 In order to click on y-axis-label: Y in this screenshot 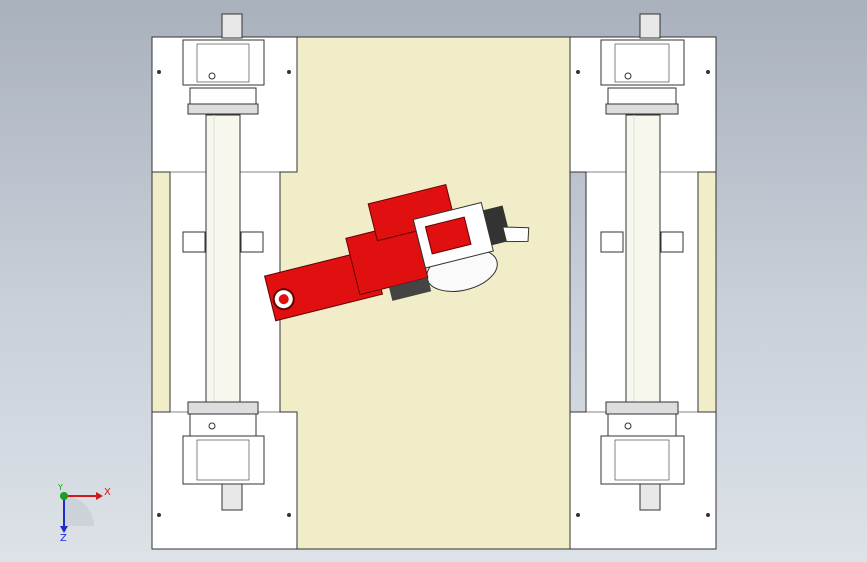, I will do `click(60, 487)`.